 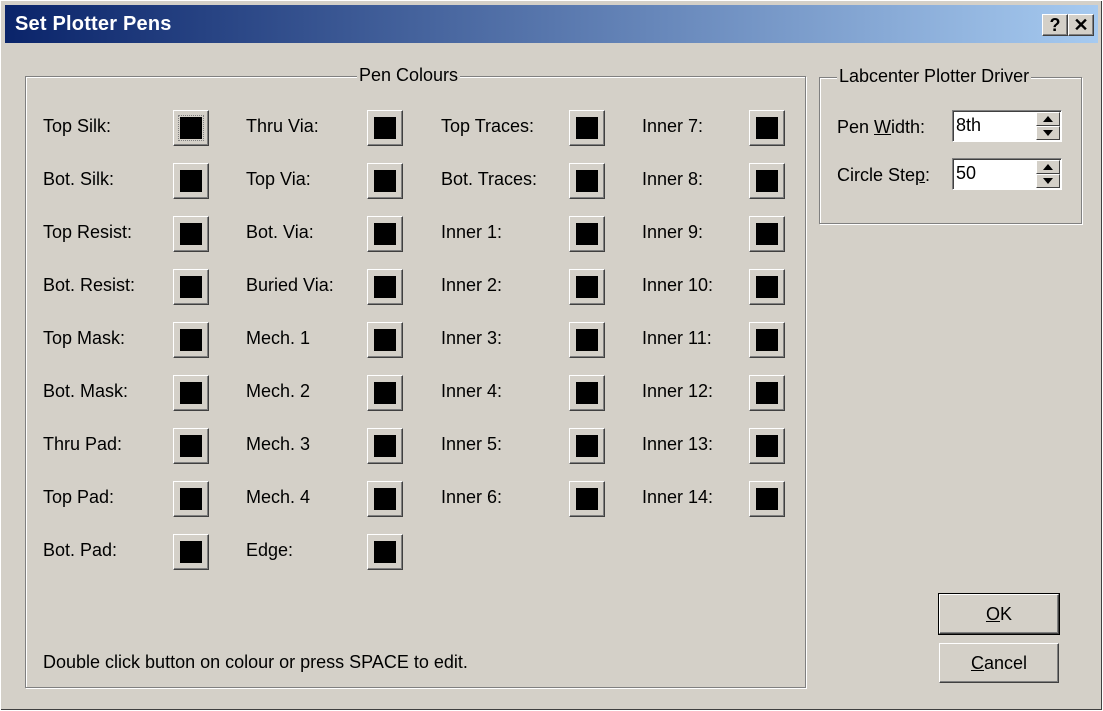 What do you see at coordinates (270, 550) in the screenshot?
I see `pen-label: Edge:` at bounding box center [270, 550].